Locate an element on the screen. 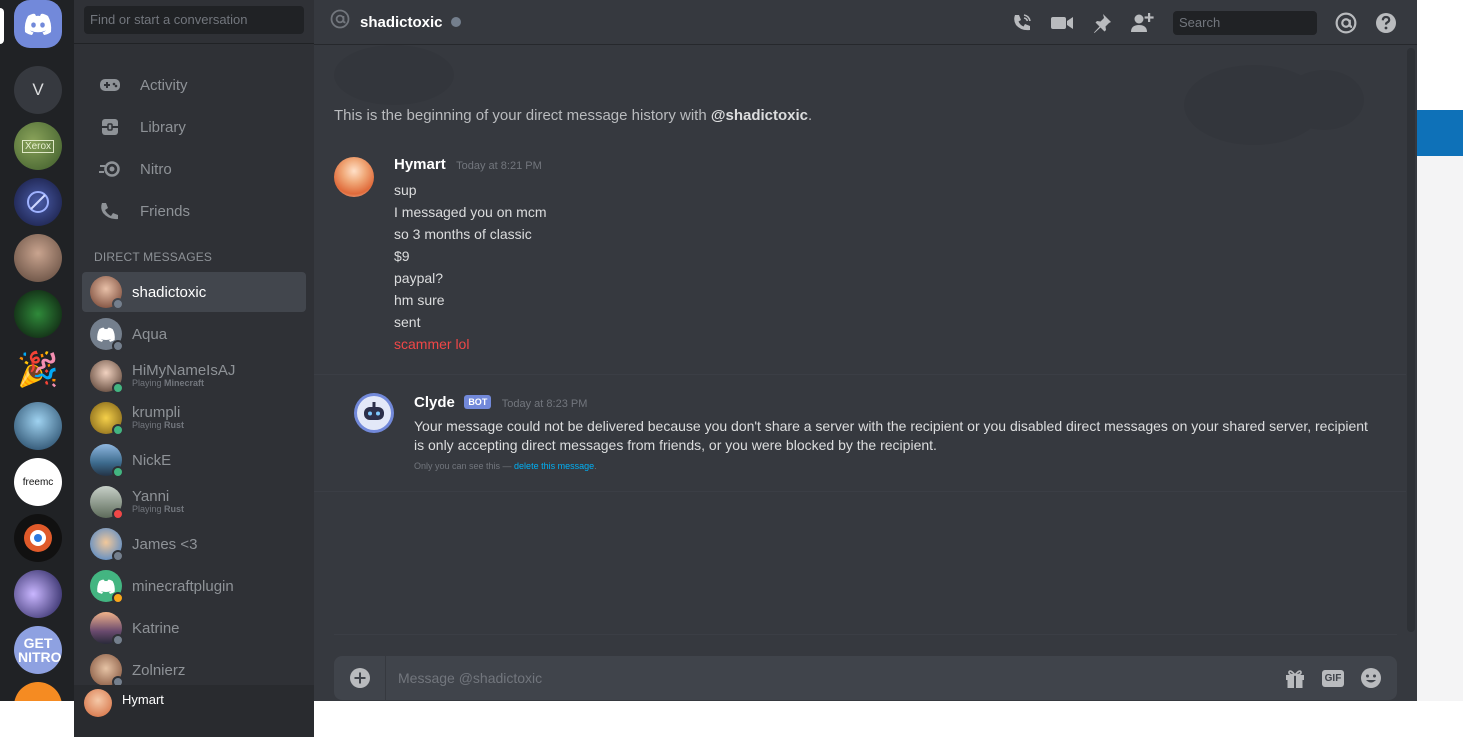  dm-item-himynameisaj: HiMyNameIsAJ Playing Minecraft is located at coordinates (194, 376).